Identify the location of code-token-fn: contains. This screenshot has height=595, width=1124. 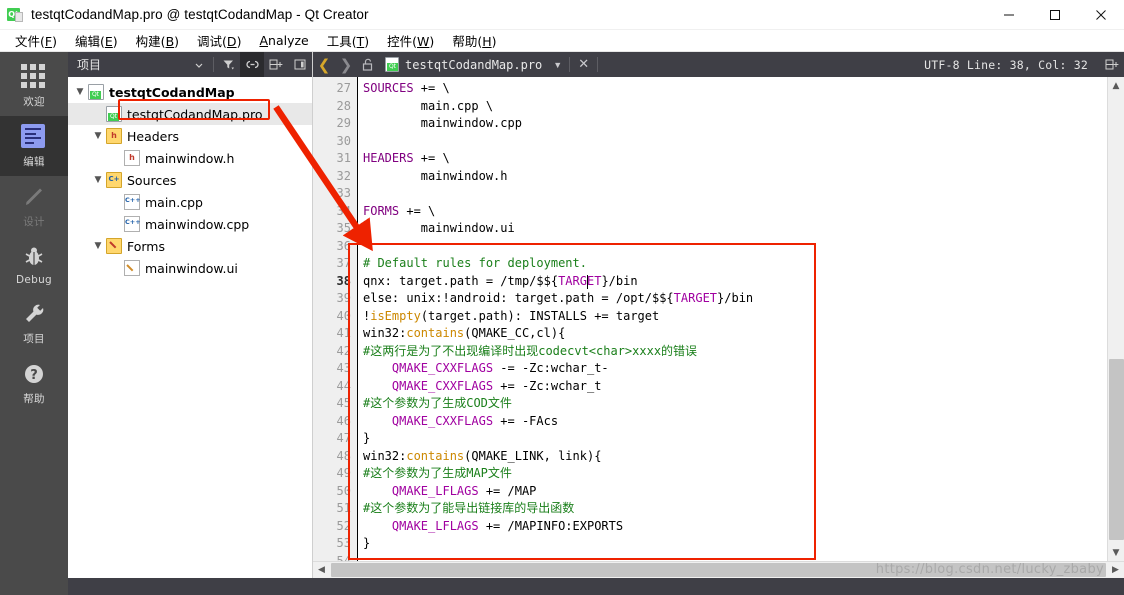
(435, 455).